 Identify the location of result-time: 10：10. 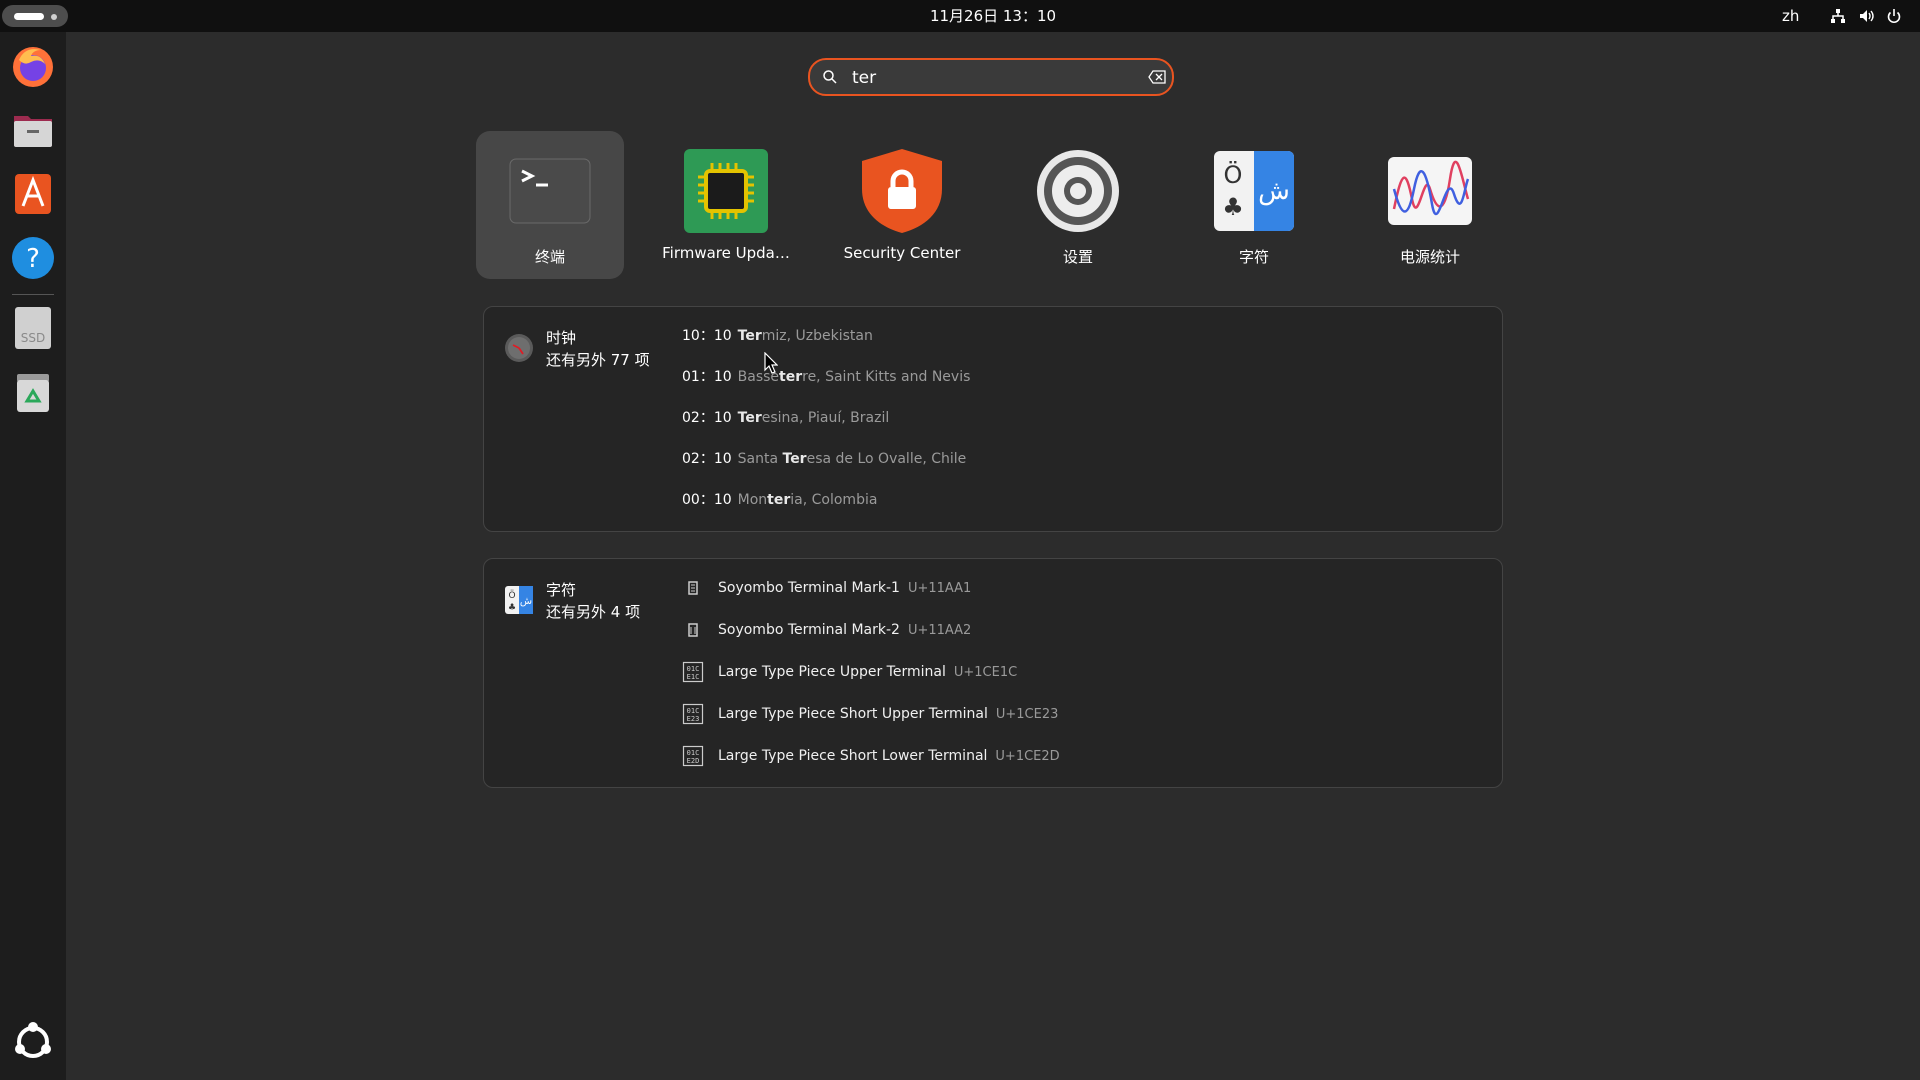
(707, 336).